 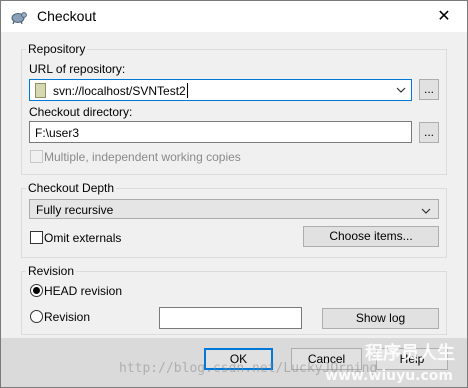 What do you see at coordinates (230, 318) in the screenshot?
I see `revision-input` at bounding box center [230, 318].